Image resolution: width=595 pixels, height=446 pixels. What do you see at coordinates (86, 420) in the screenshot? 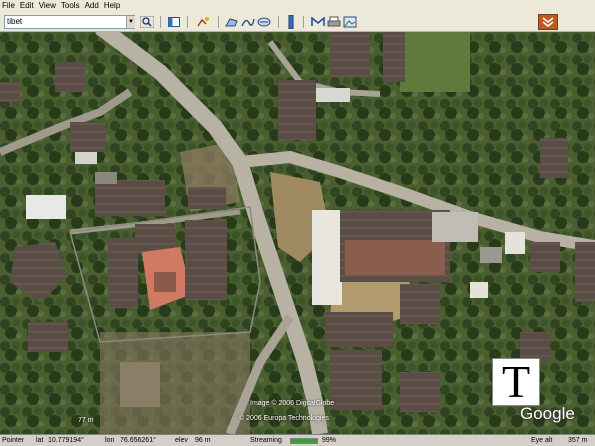
I see `scale-label: 77 m` at bounding box center [86, 420].